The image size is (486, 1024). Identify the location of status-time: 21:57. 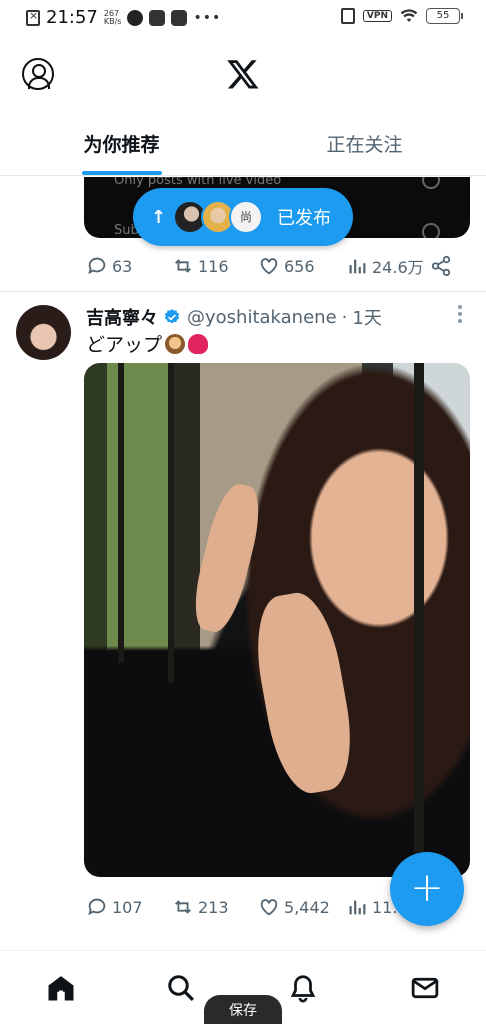
(72, 17).